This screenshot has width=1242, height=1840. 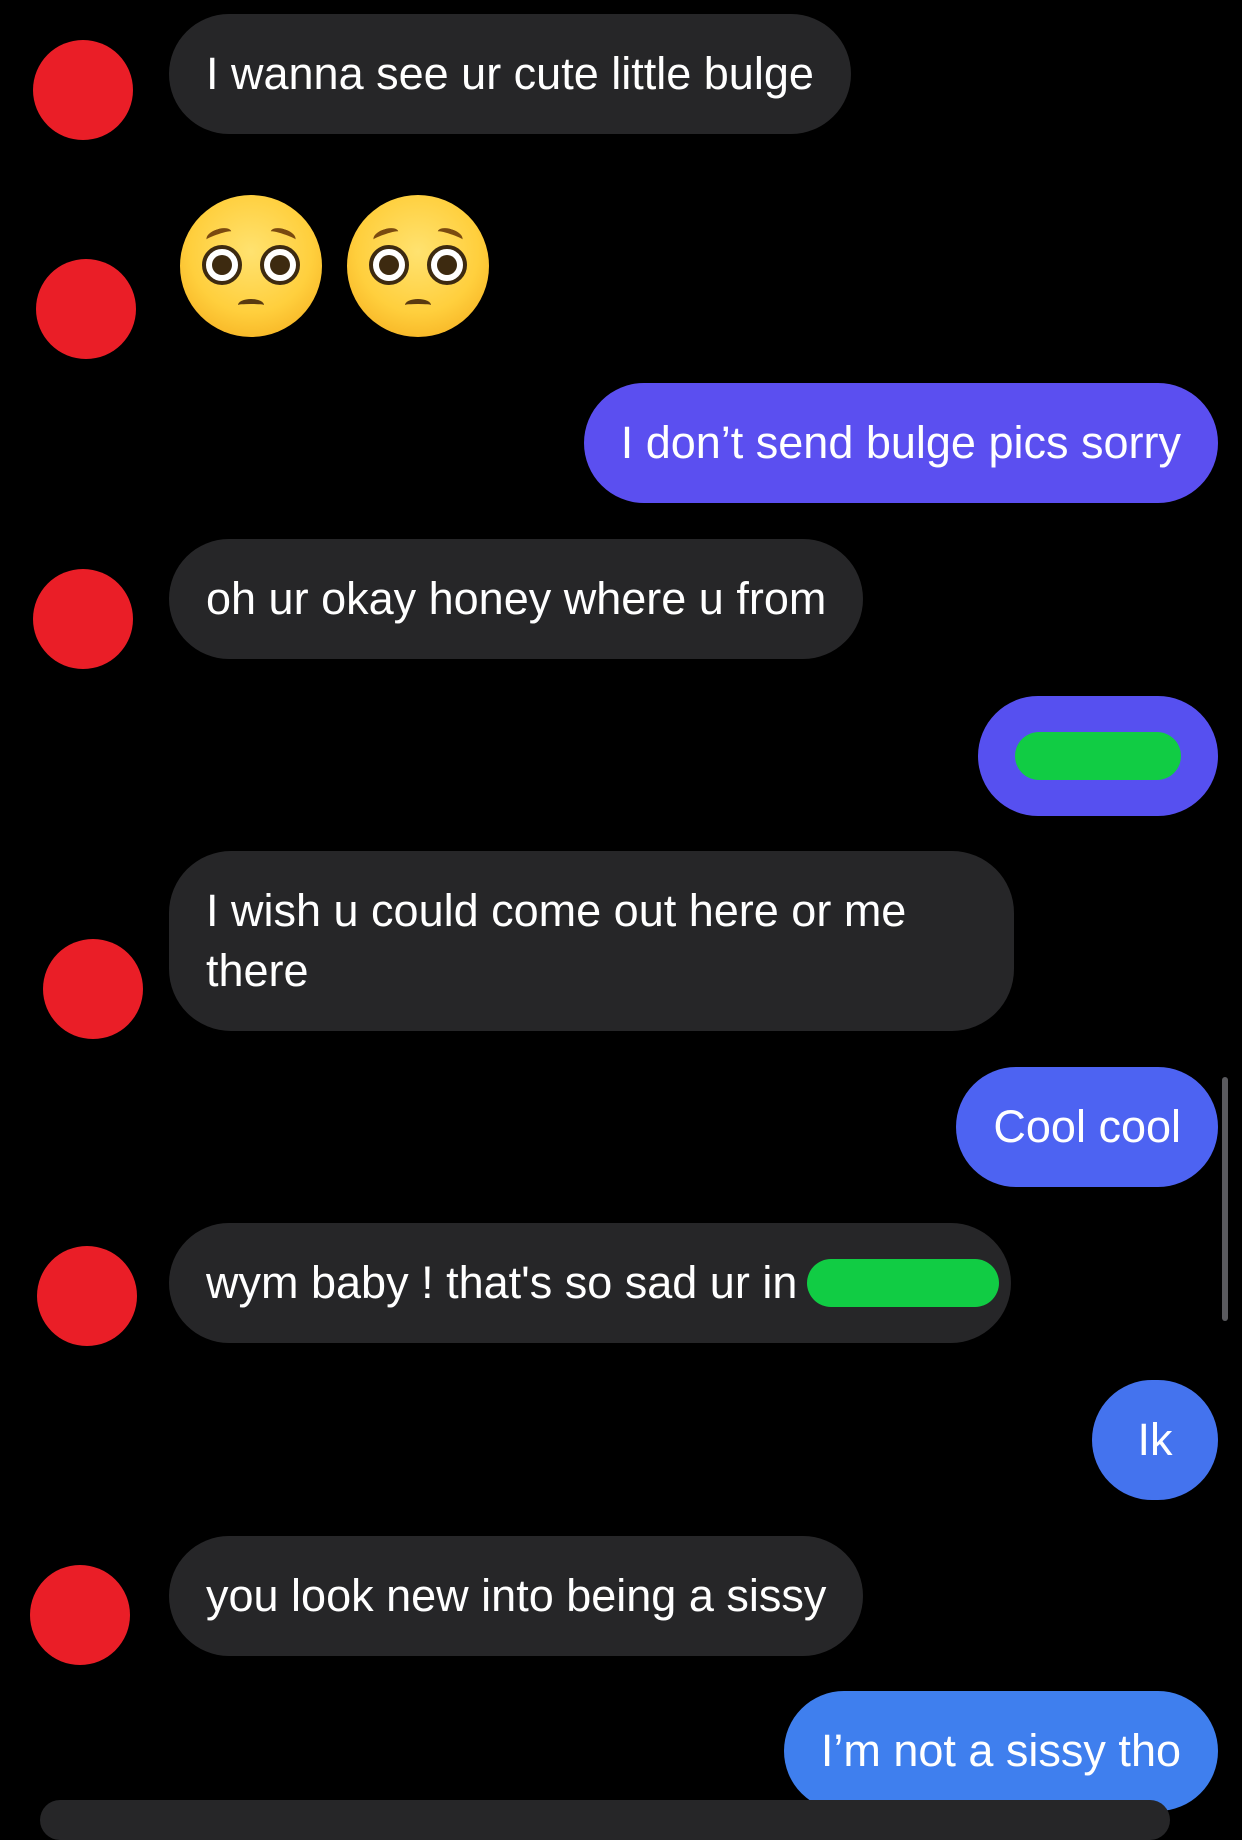 I want to click on message-text: wym baby ! that's so sad ur in, so click(x=502, y=1282).